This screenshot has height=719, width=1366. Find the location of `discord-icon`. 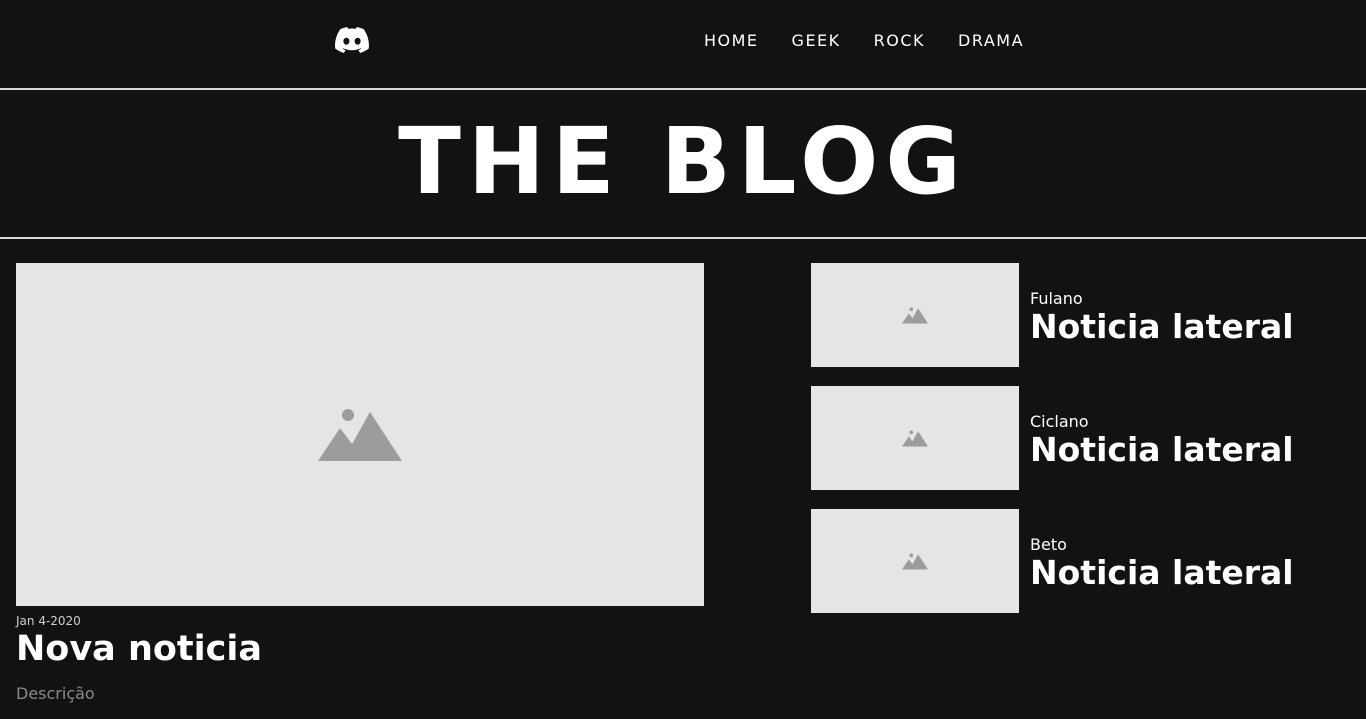

discord-icon is located at coordinates (352, 40).